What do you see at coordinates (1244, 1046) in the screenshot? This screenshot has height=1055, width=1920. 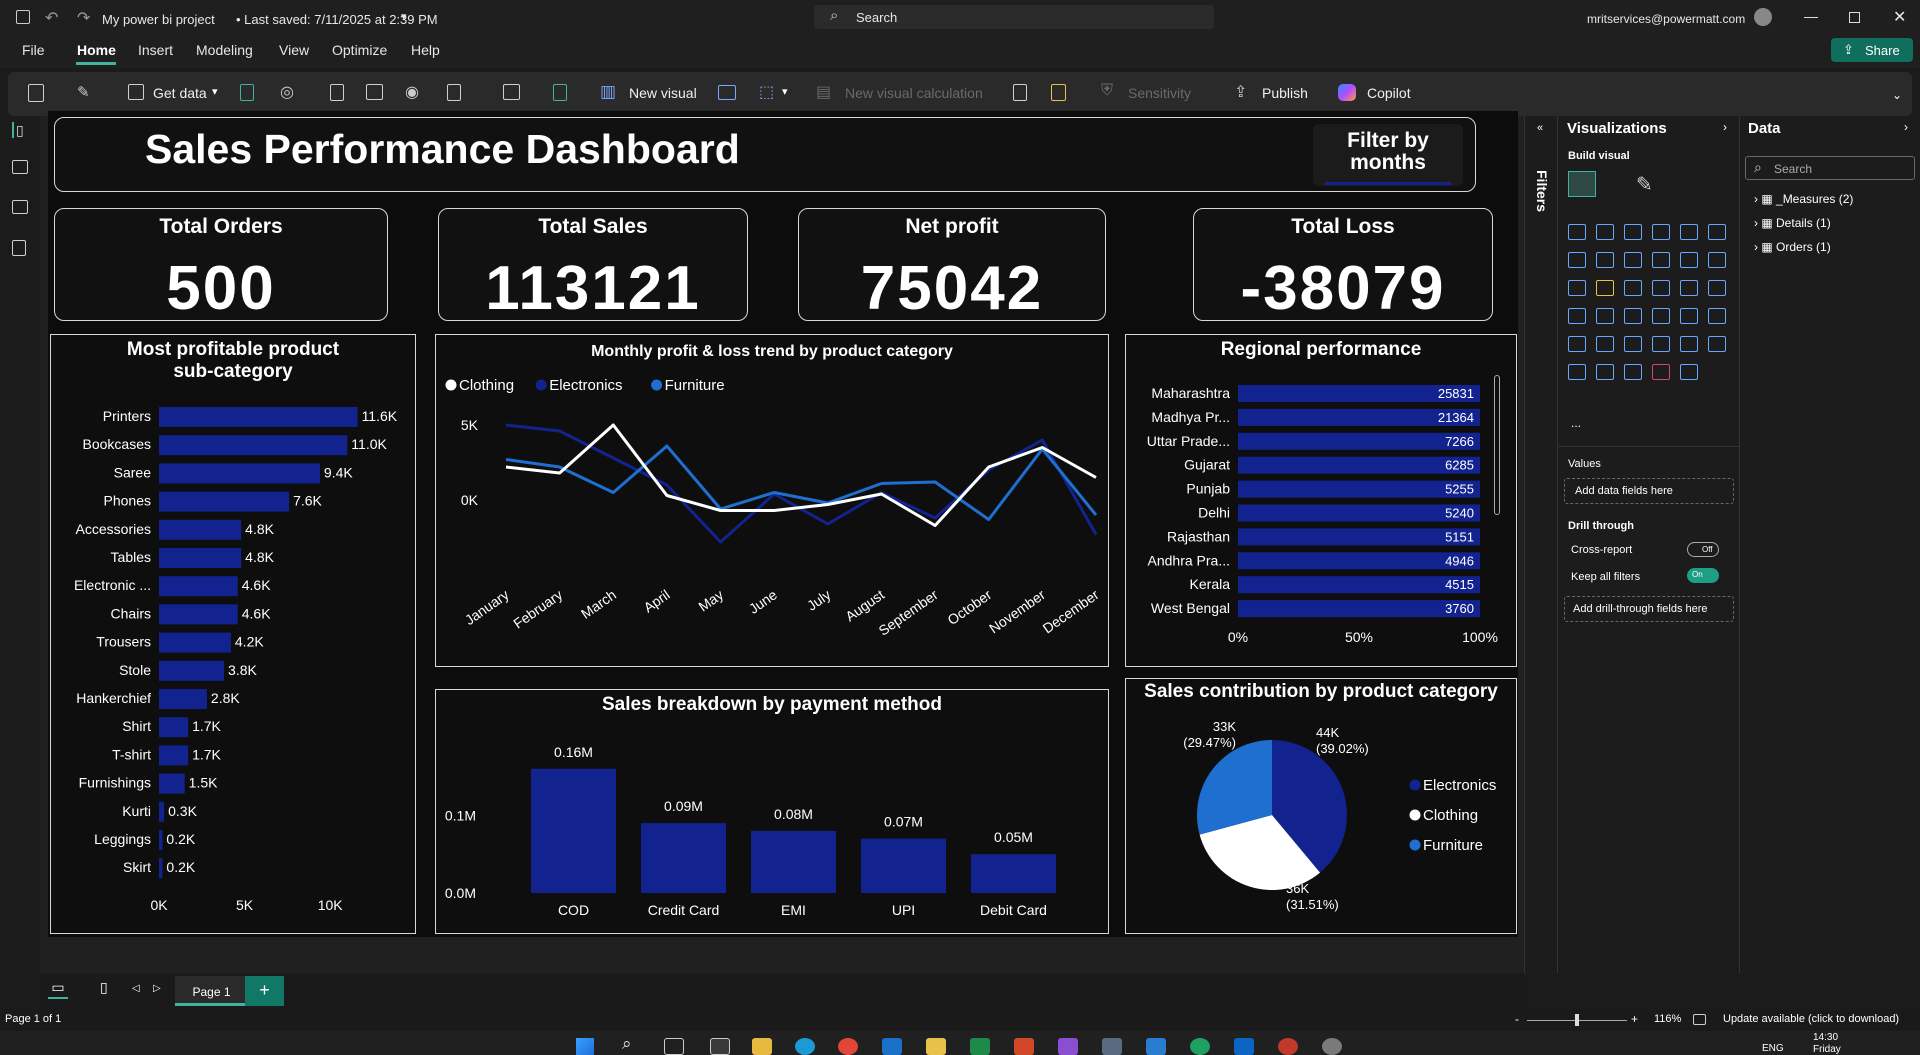 I see `linkedin-icon` at bounding box center [1244, 1046].